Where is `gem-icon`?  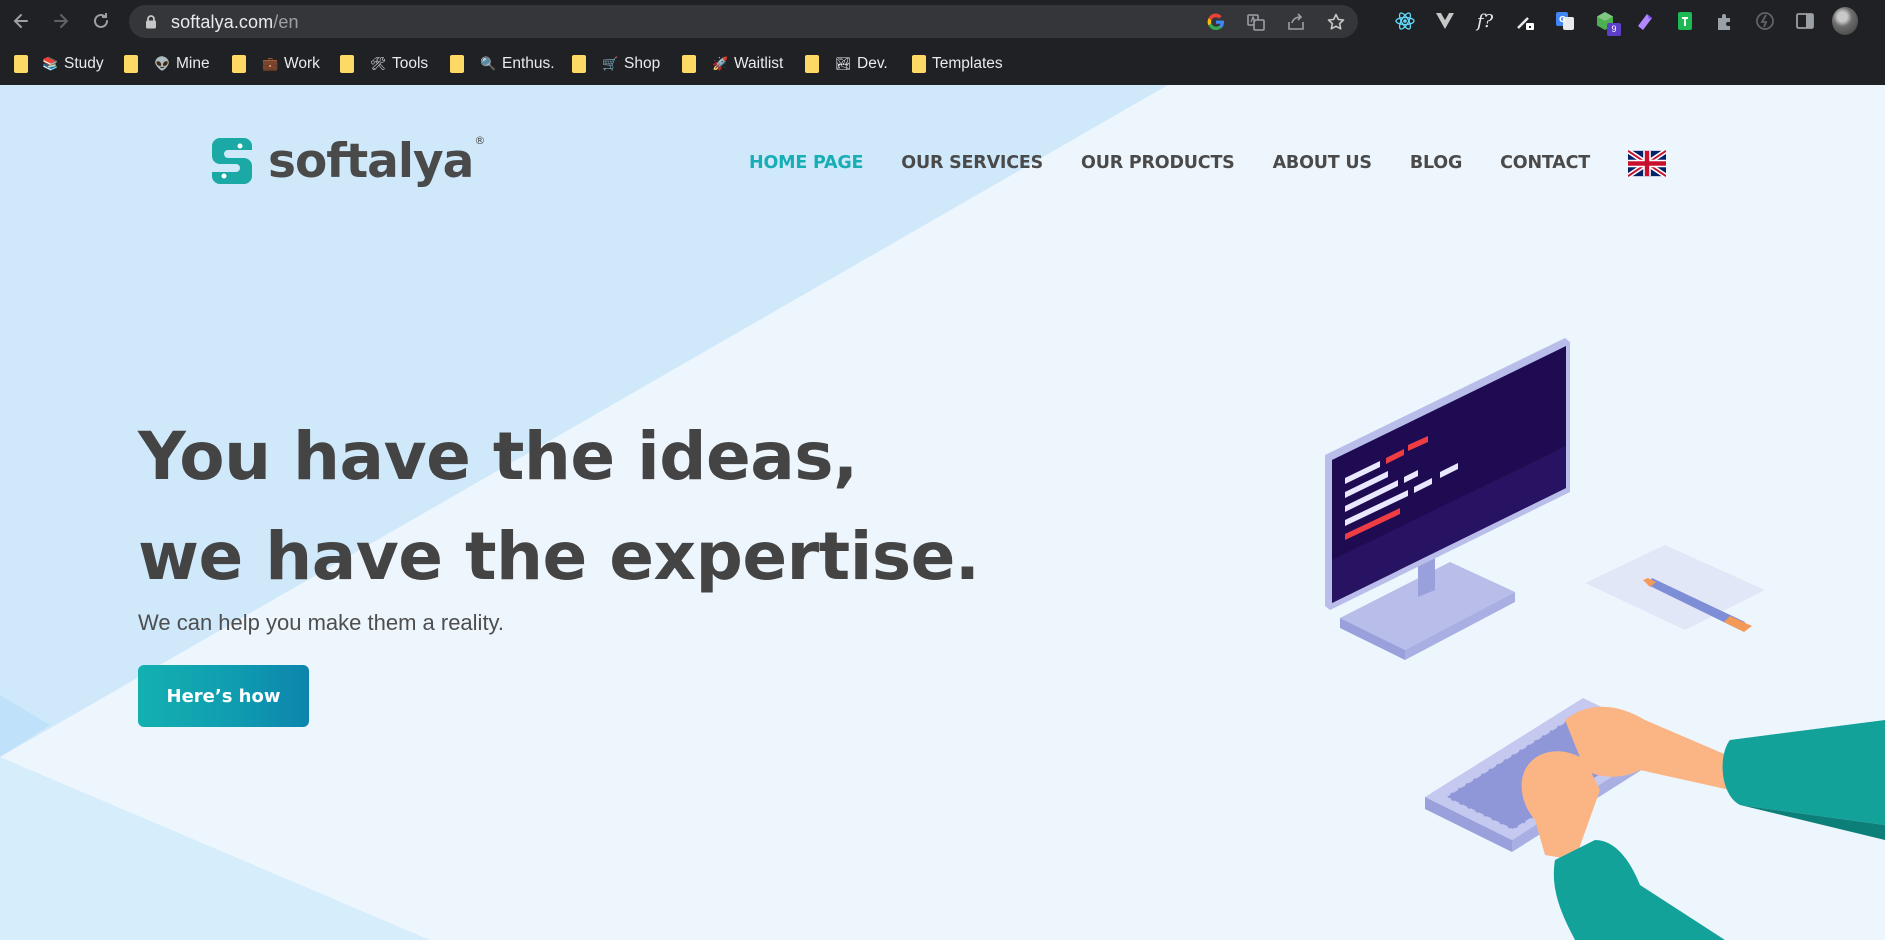
gem-icon is located at coordinates (1645, 22).